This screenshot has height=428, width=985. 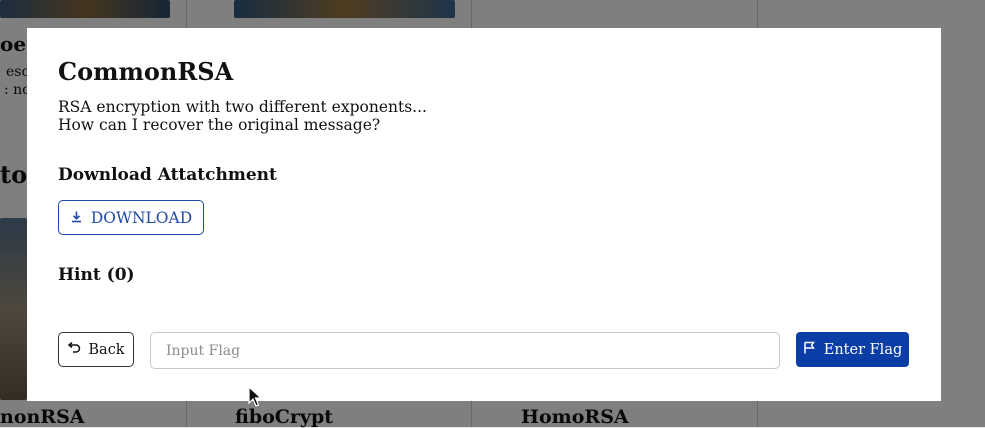 I want to click on attachment-heading: Download Attatchment, so click(x=167, y=175).